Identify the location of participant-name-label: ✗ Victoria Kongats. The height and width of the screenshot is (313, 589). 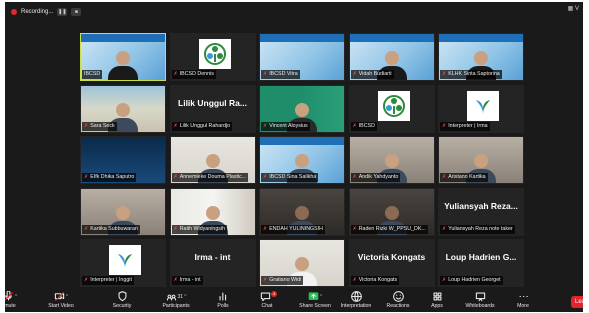
(375, 280).